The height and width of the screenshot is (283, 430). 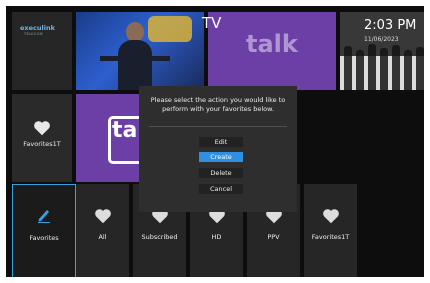 What do you see at coordinates (221, 157) in the screenshot?
I see `create-button: Create` at bounding box center [221, 157].